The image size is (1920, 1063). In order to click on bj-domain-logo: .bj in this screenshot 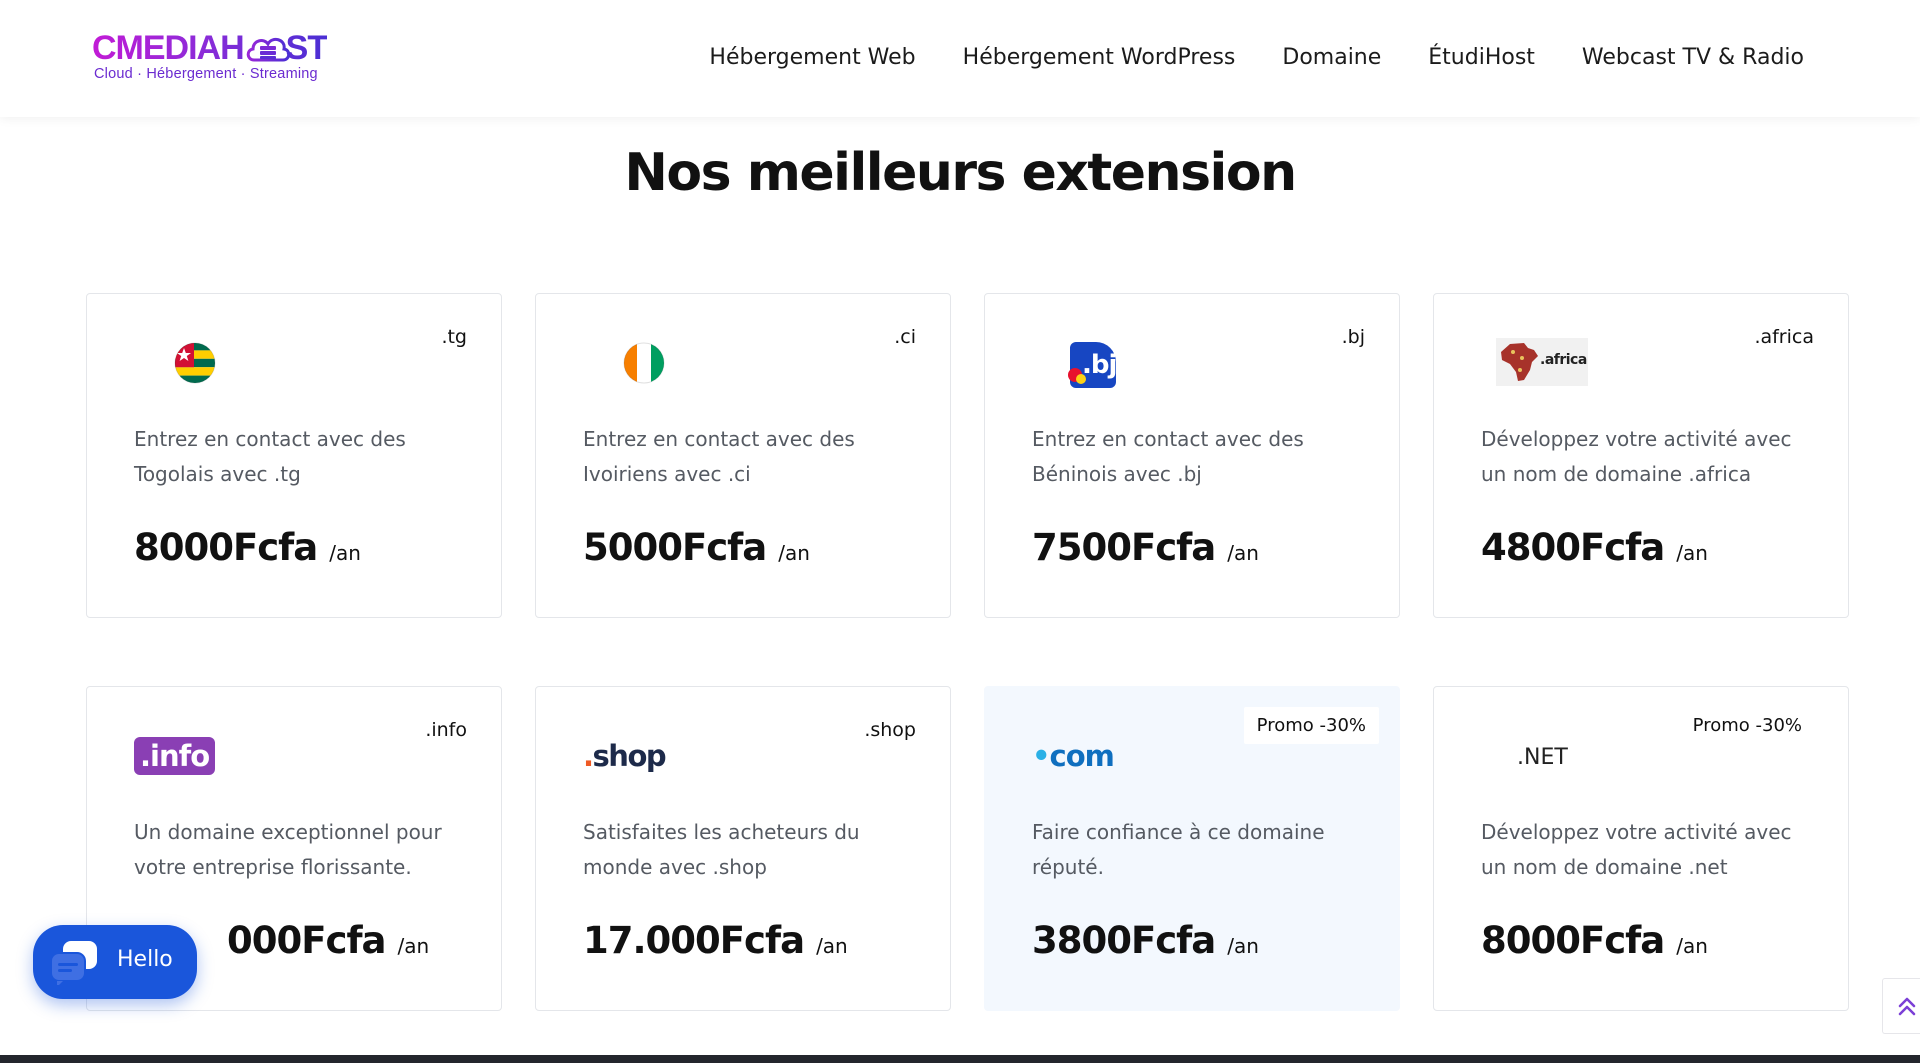, I will do `click(1102, 368)`.